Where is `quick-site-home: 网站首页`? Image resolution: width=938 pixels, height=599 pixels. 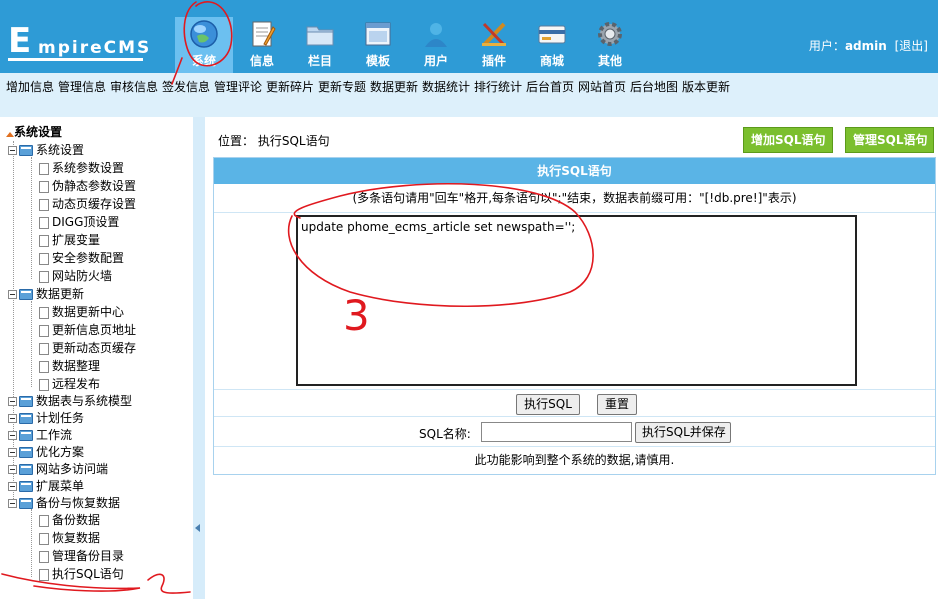 quick-site-home: 网站首页 is located at coordinates (602, 95).